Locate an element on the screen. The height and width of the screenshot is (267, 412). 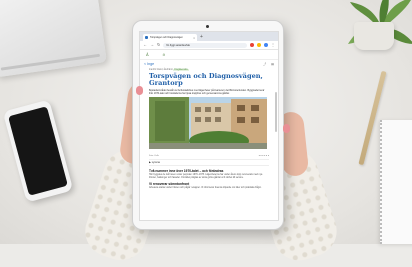
plant-pot is located at coordinates (374, 36).